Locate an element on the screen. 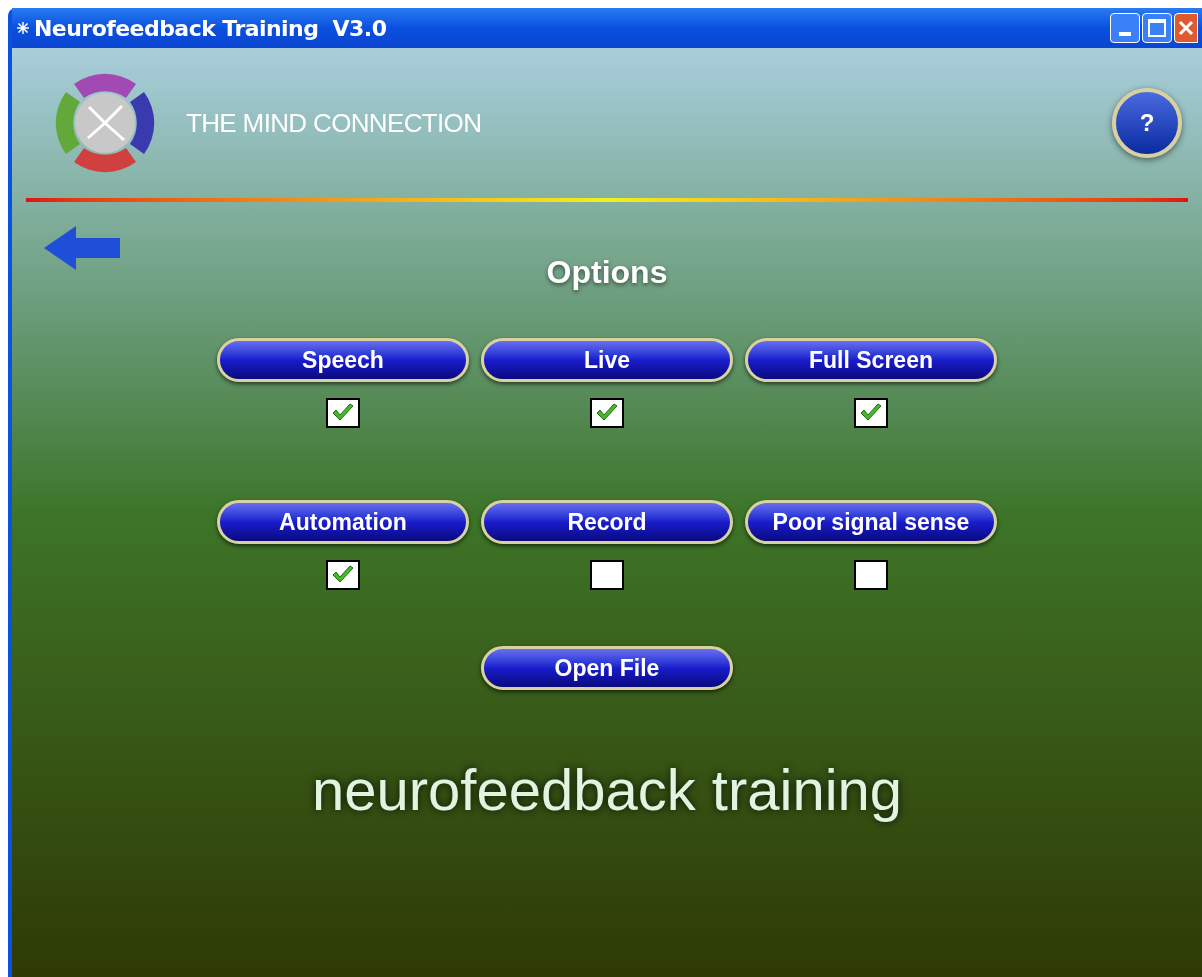 The height and width of the screenshot is (977, 1202). option-button: Speech is located at coordinates (343, 360).